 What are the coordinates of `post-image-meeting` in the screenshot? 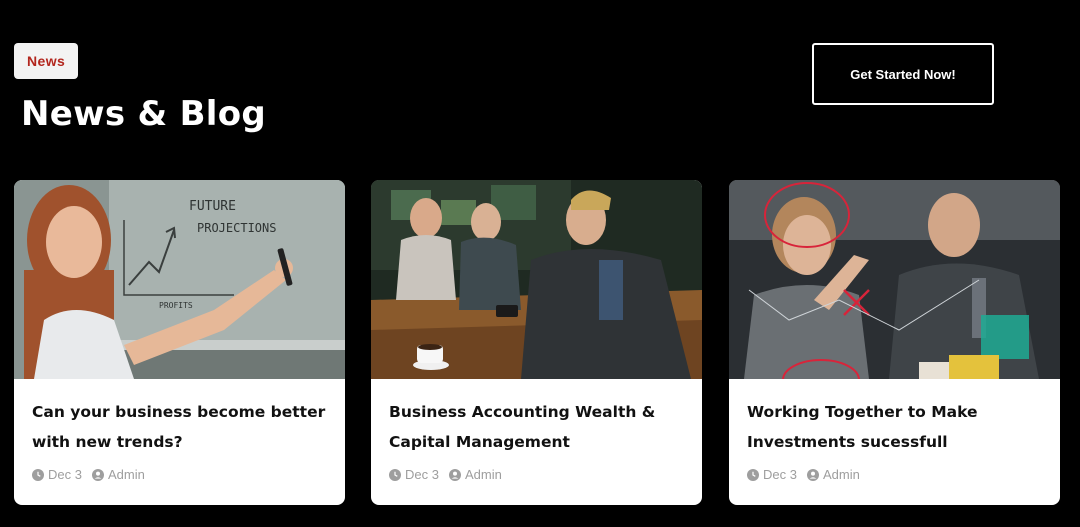 It's located at (536, 279).